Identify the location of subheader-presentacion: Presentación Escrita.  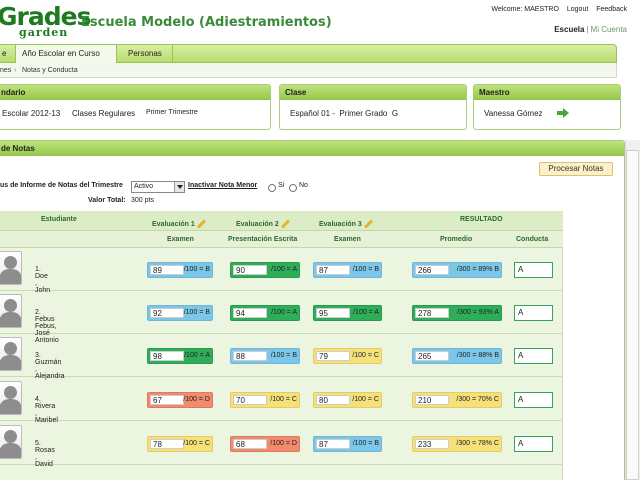
(263, 239).